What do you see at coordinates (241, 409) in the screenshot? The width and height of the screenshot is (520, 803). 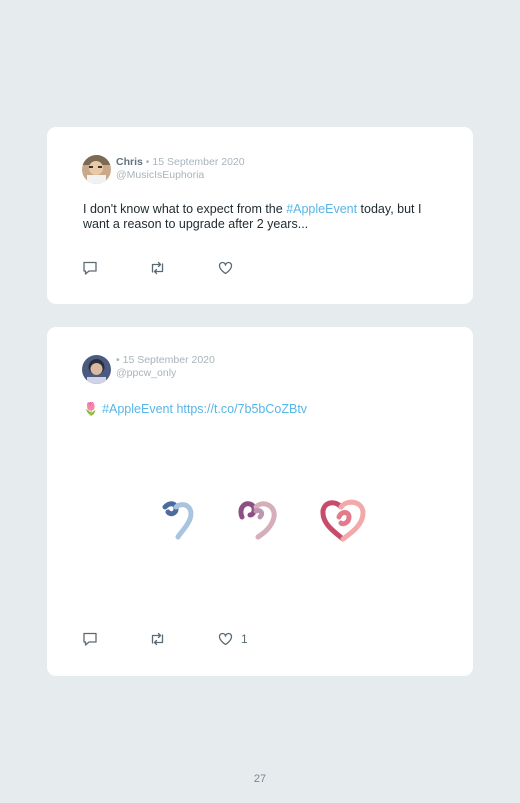 I see `url-link: https://t.co/7b5bCoZBtv` at bounding box center [241, 409].